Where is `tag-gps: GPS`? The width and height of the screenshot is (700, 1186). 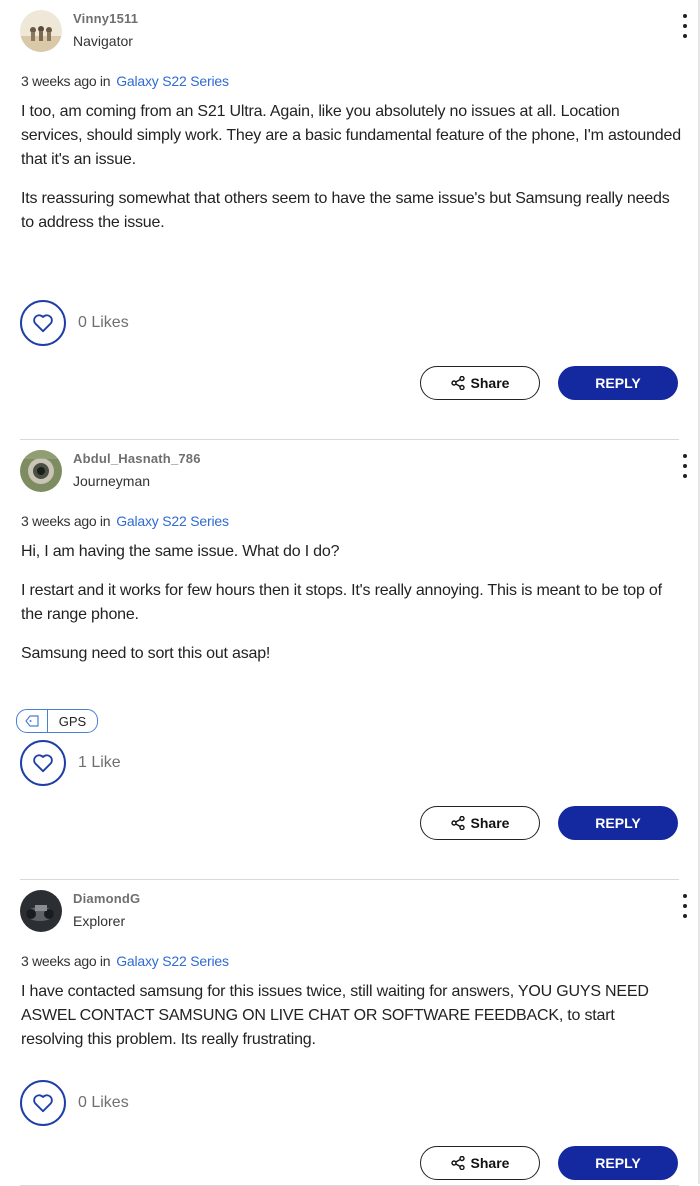 tag-gps: GPS is located at coordinates (57, 721).